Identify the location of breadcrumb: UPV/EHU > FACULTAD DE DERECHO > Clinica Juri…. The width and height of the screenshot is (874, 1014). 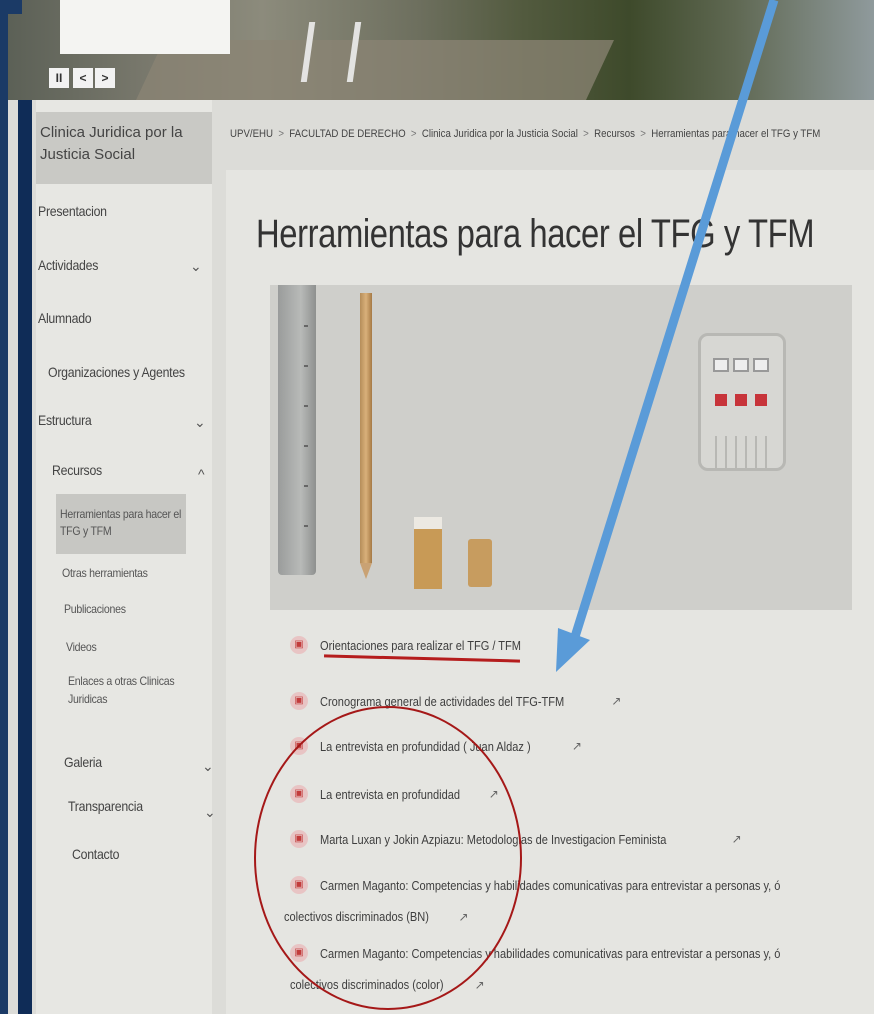
(525, 134).